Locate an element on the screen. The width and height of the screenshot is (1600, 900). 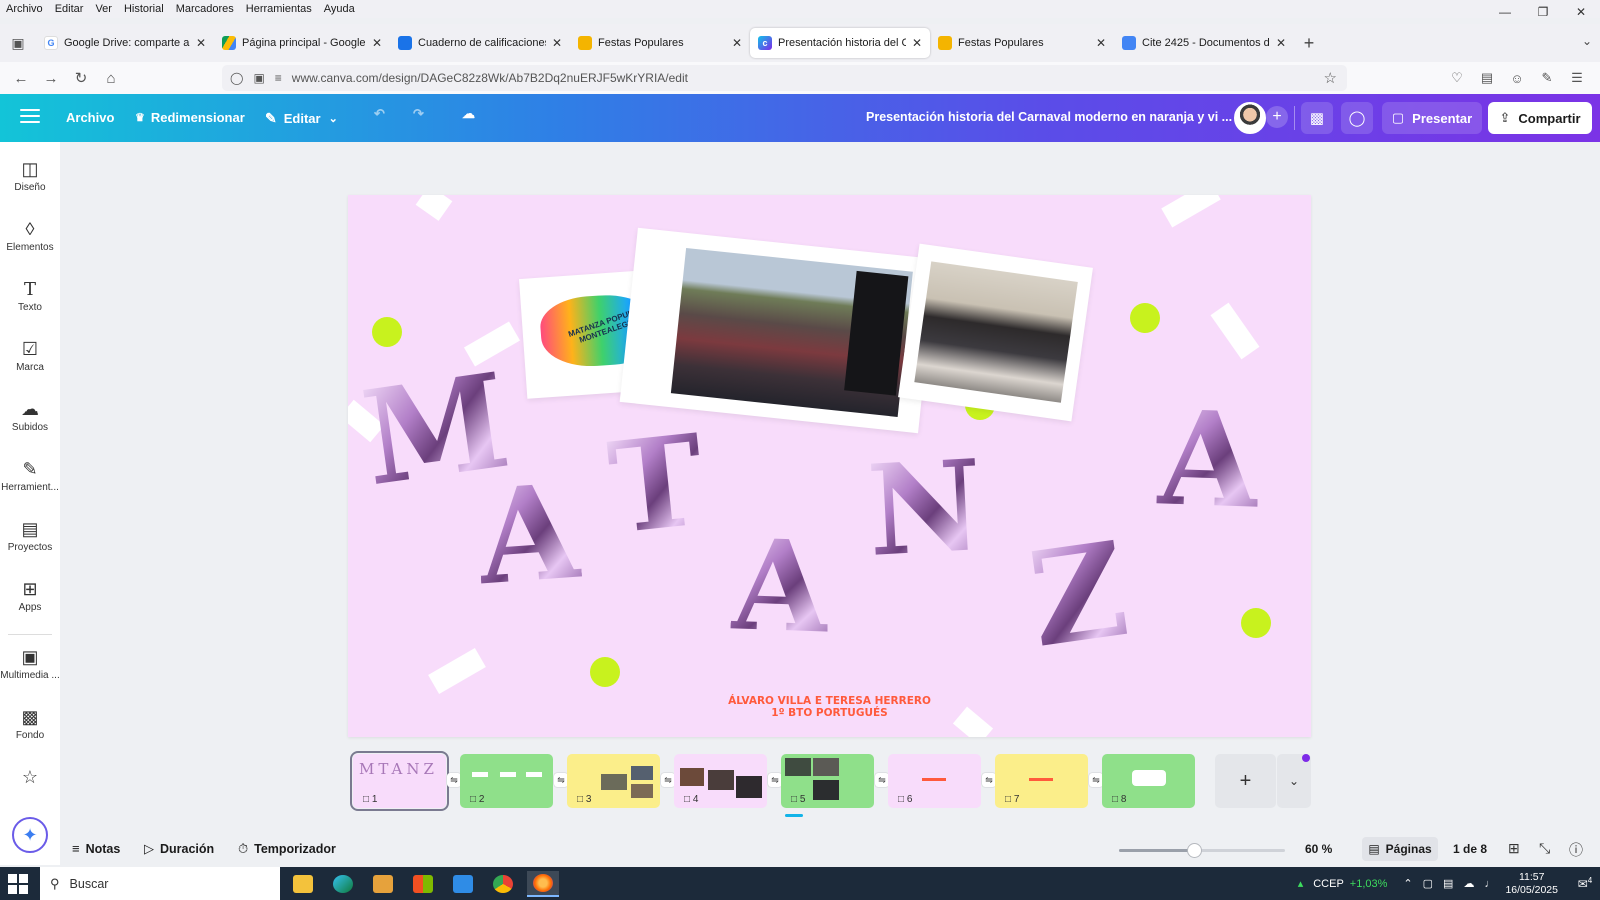
app-menu-icon: ☰ is located at coordinates (1577, 78).